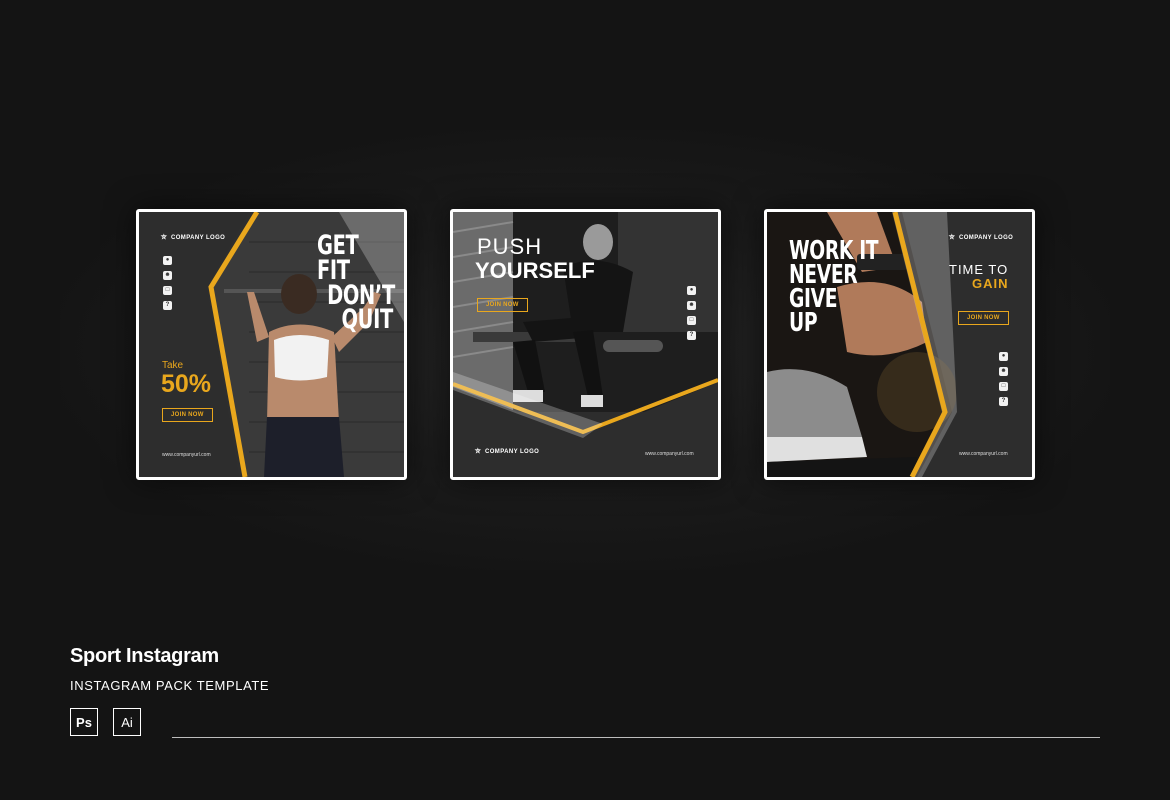 Image resolution: width=1170 pixels, height=800 pixels. Describe the element at coordinates (636, 737) in the screenshot. I see `footer-divider` at that location.